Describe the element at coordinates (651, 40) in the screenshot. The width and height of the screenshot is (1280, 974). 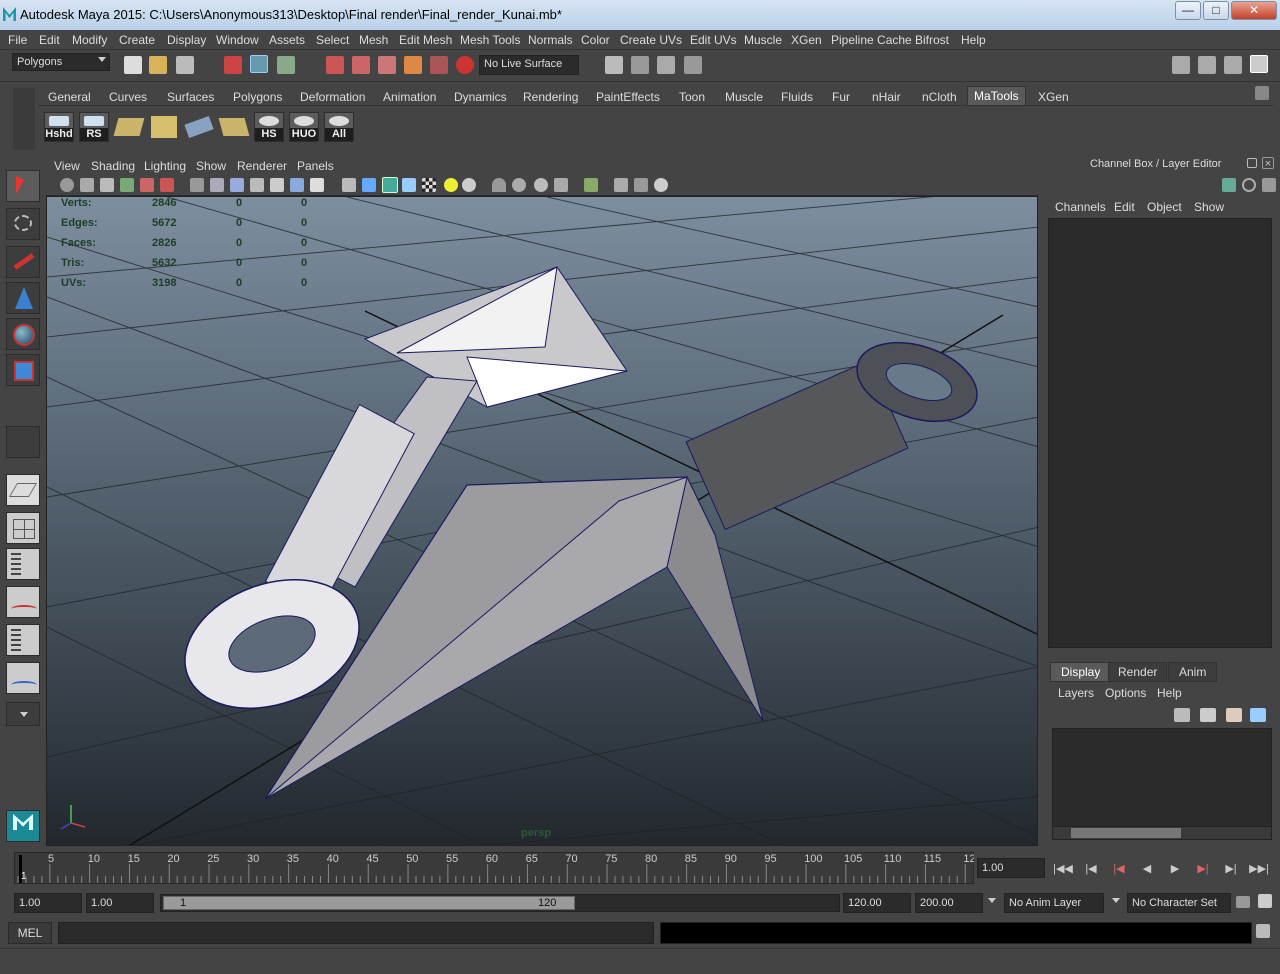
I see `menu-create-uvs: Create UVs` at that location.